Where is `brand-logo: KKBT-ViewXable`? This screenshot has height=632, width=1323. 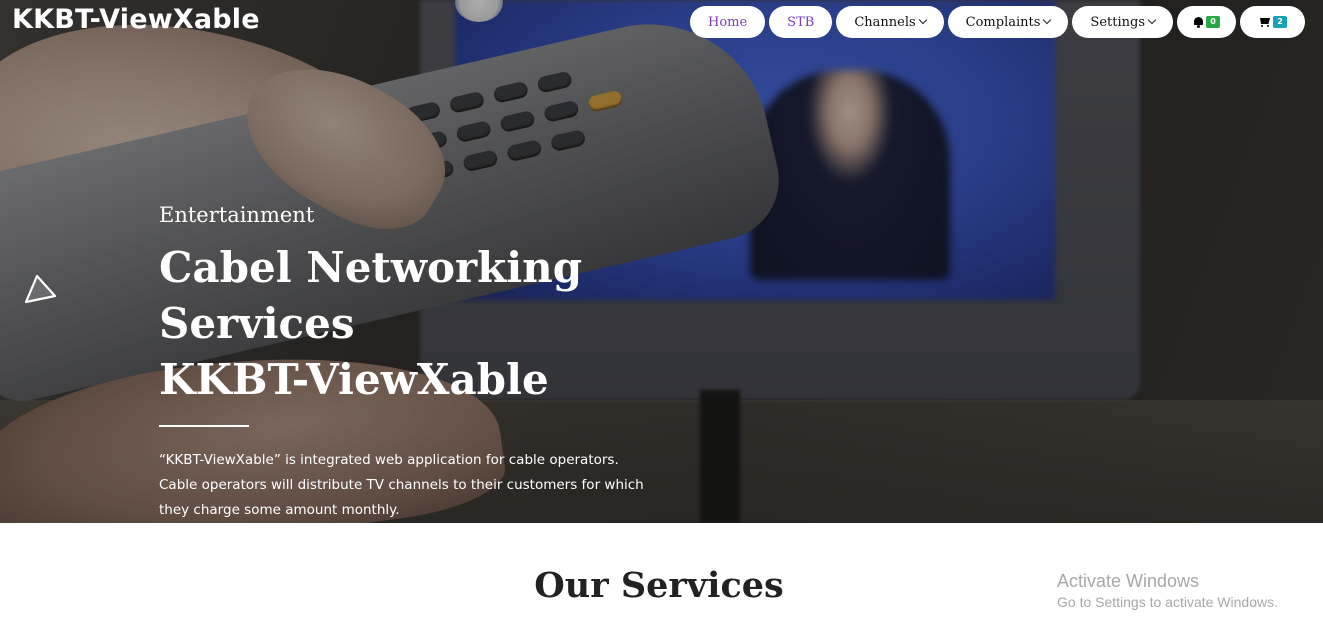 brand-logo: KKBT-ViewXable is located at coordinates (136, 19).